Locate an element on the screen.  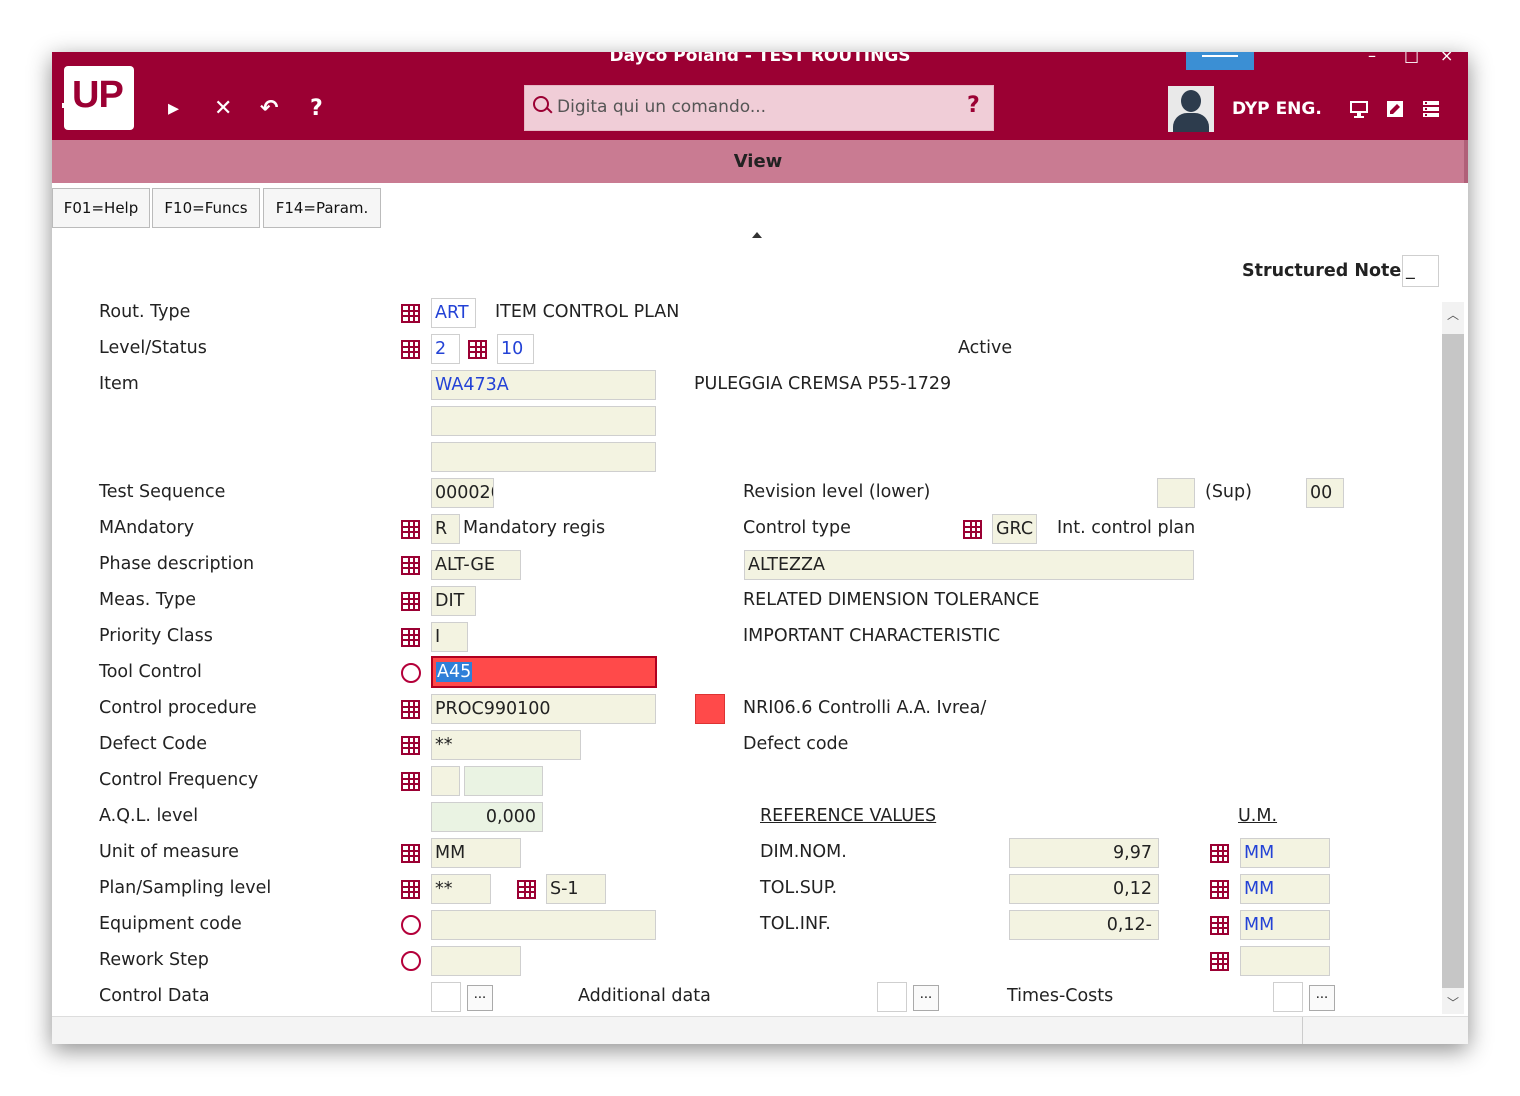
sampling-level-field: S-1 is located at coordinates (576, 889).